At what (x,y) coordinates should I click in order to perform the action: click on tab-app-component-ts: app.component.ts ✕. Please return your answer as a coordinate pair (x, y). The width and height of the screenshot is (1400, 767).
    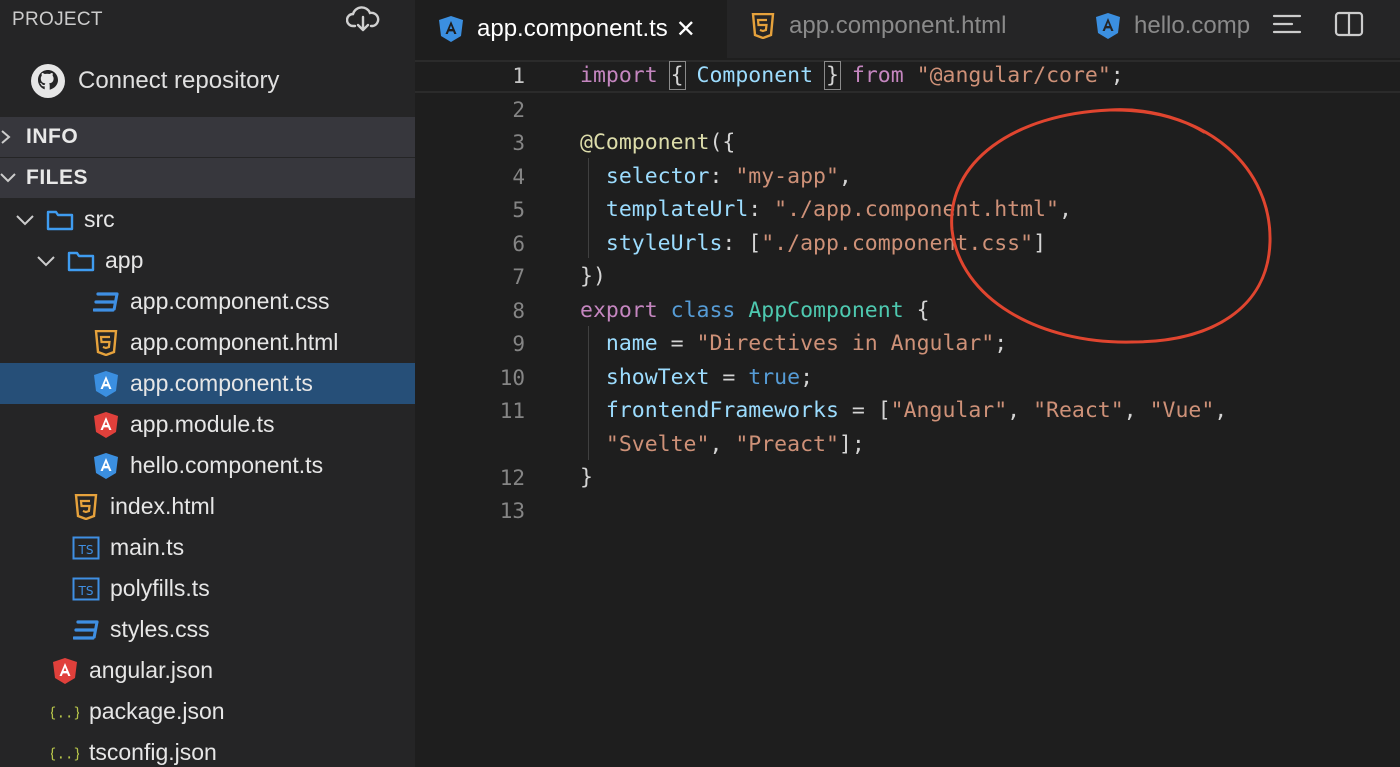
    Looking at the image, I should click on (571, 29).